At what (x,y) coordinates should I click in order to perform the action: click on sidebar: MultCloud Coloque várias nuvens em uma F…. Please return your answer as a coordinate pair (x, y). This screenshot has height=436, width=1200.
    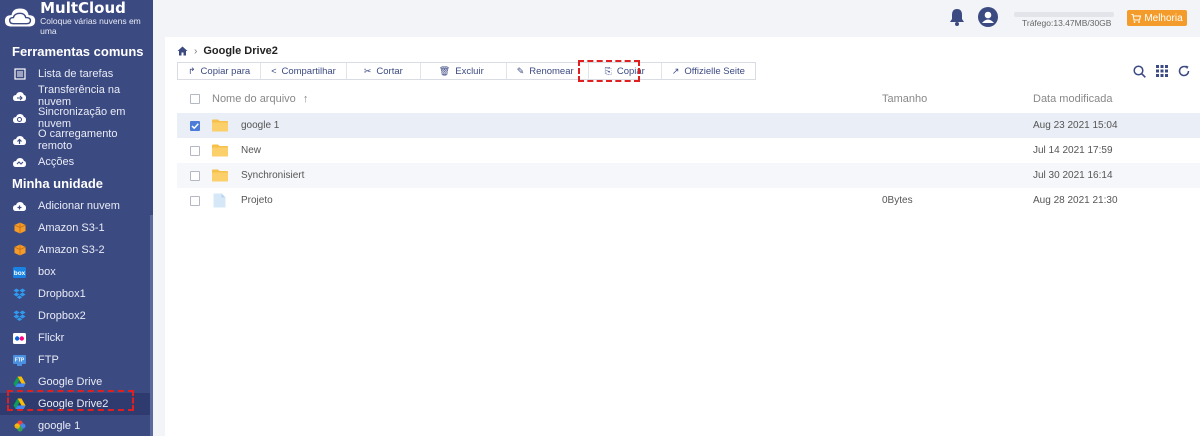
    Looking at the image, I should click on (76, 218).